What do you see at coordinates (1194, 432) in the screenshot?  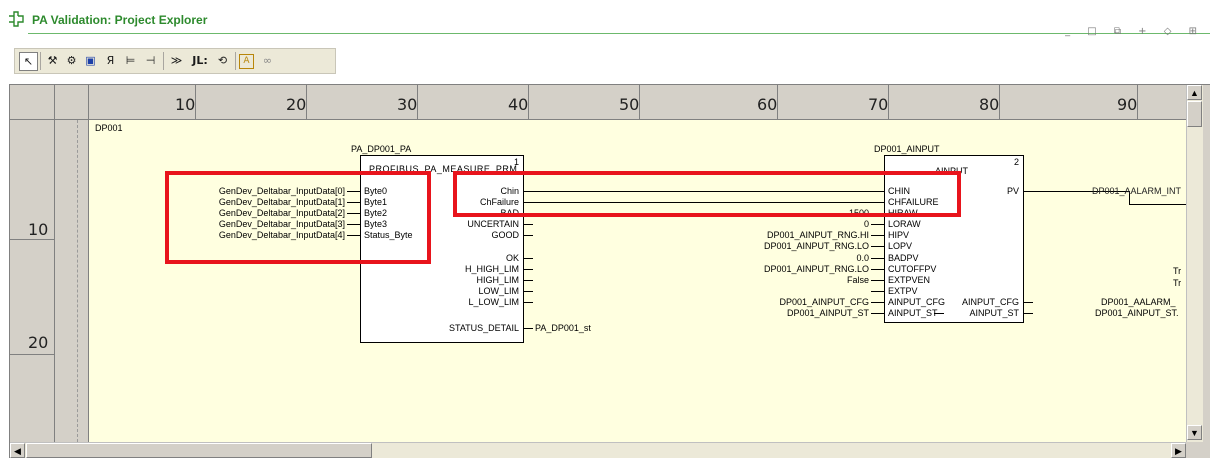 I see `scroll-down-icon: ▼` at bounding box center [1194, 432].